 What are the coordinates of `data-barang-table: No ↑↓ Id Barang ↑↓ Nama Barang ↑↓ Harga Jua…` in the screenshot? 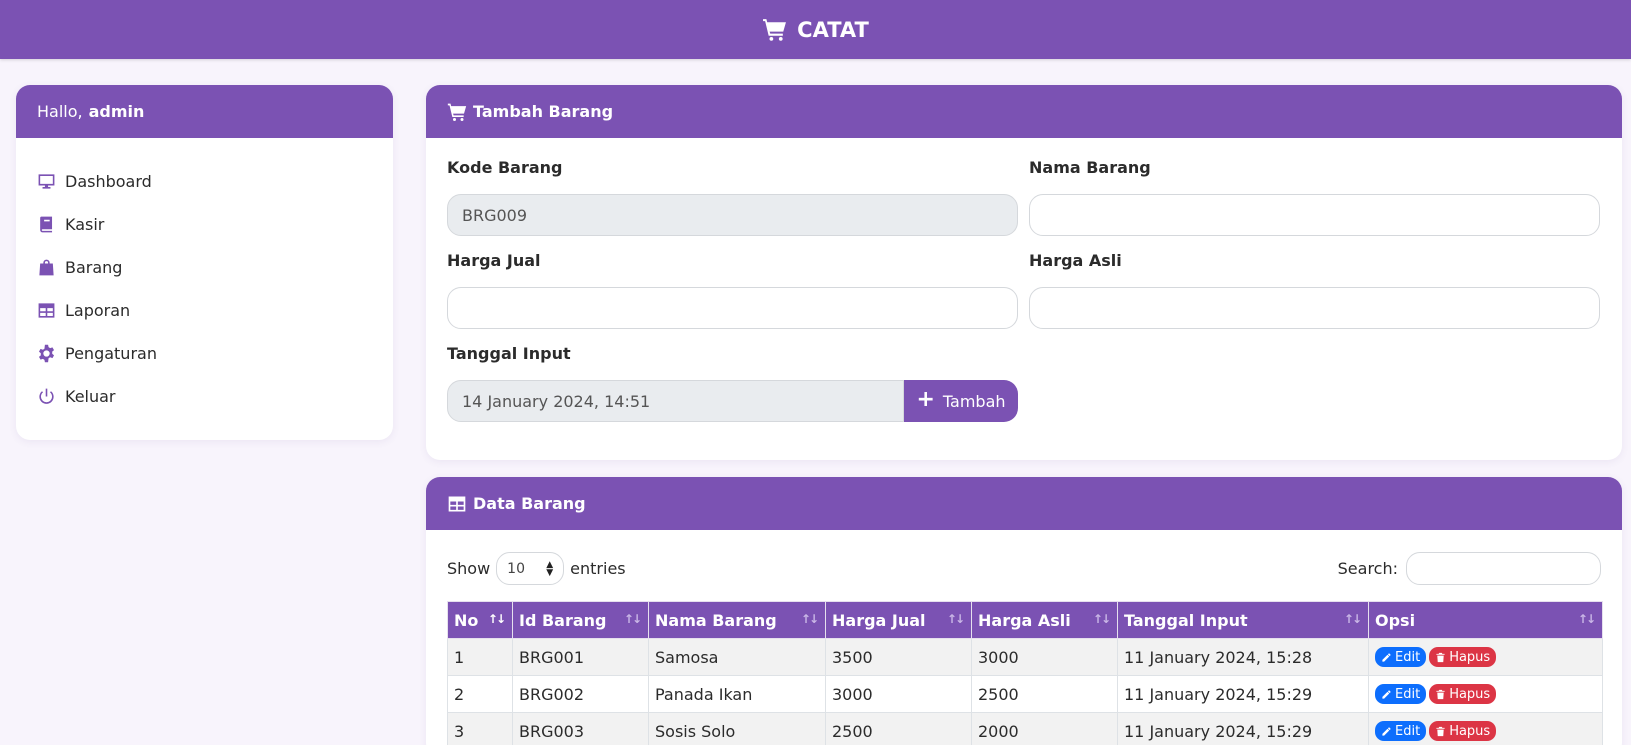 It's located at (1025, 673).